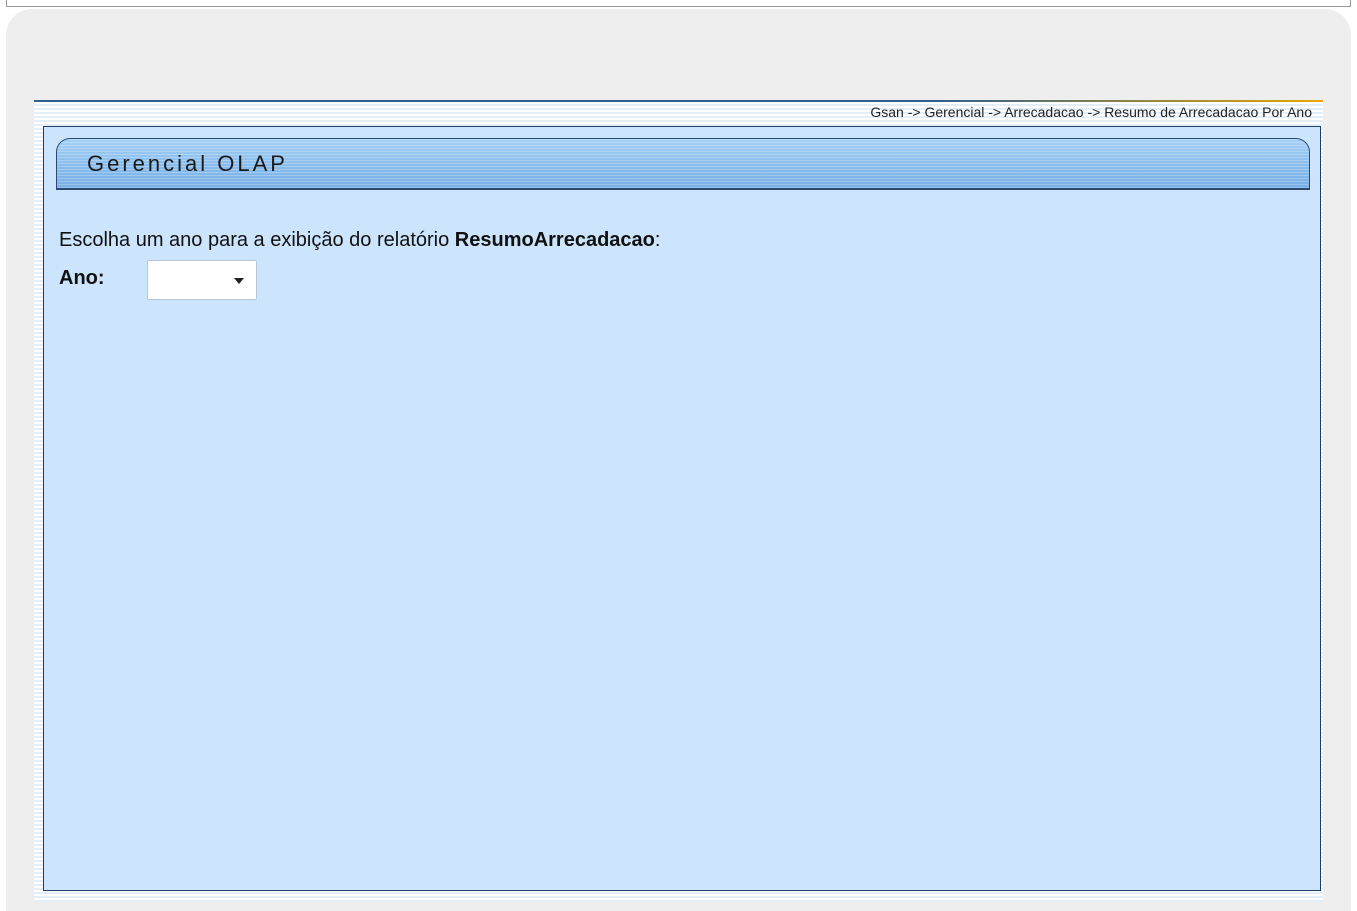 The width and height of the screenshot is (1357, 911). What do you see at coordinates (657, 240) in the screenshot?
I see `prompt-suffix: :` at bounding box center [657, 240].